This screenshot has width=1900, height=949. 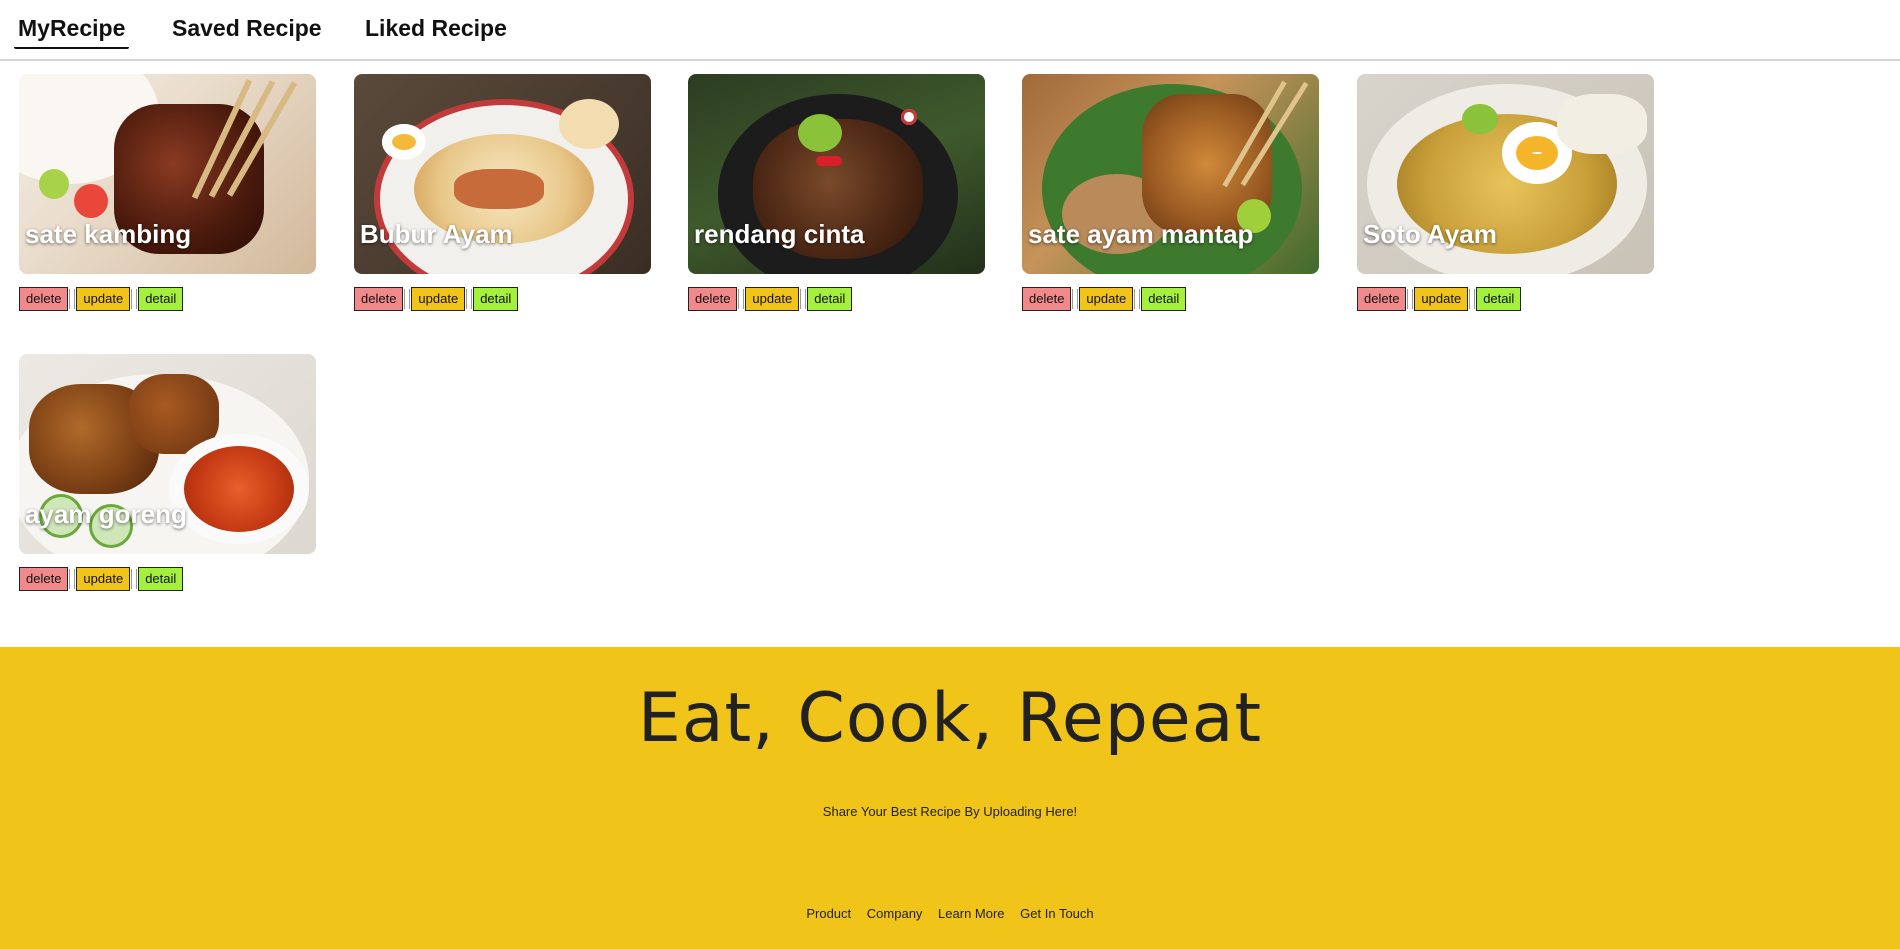 What do you see at coordinates (950, 718) in the screenshot?
I see `footer-title: Eat, Cook, Repeat` at bounding box center [950, 718].